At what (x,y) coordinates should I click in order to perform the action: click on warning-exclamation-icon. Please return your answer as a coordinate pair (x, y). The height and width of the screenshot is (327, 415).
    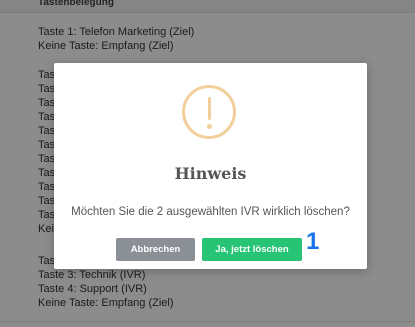
    Looking at the image, I should click on (209, 112).